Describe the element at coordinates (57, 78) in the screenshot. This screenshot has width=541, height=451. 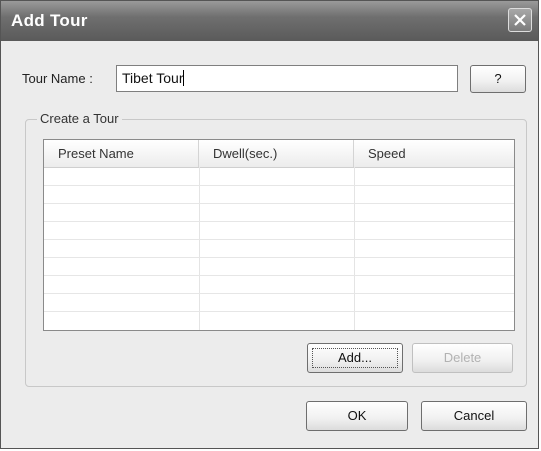
I see `tour-name-label: Tour Name :` at that location.